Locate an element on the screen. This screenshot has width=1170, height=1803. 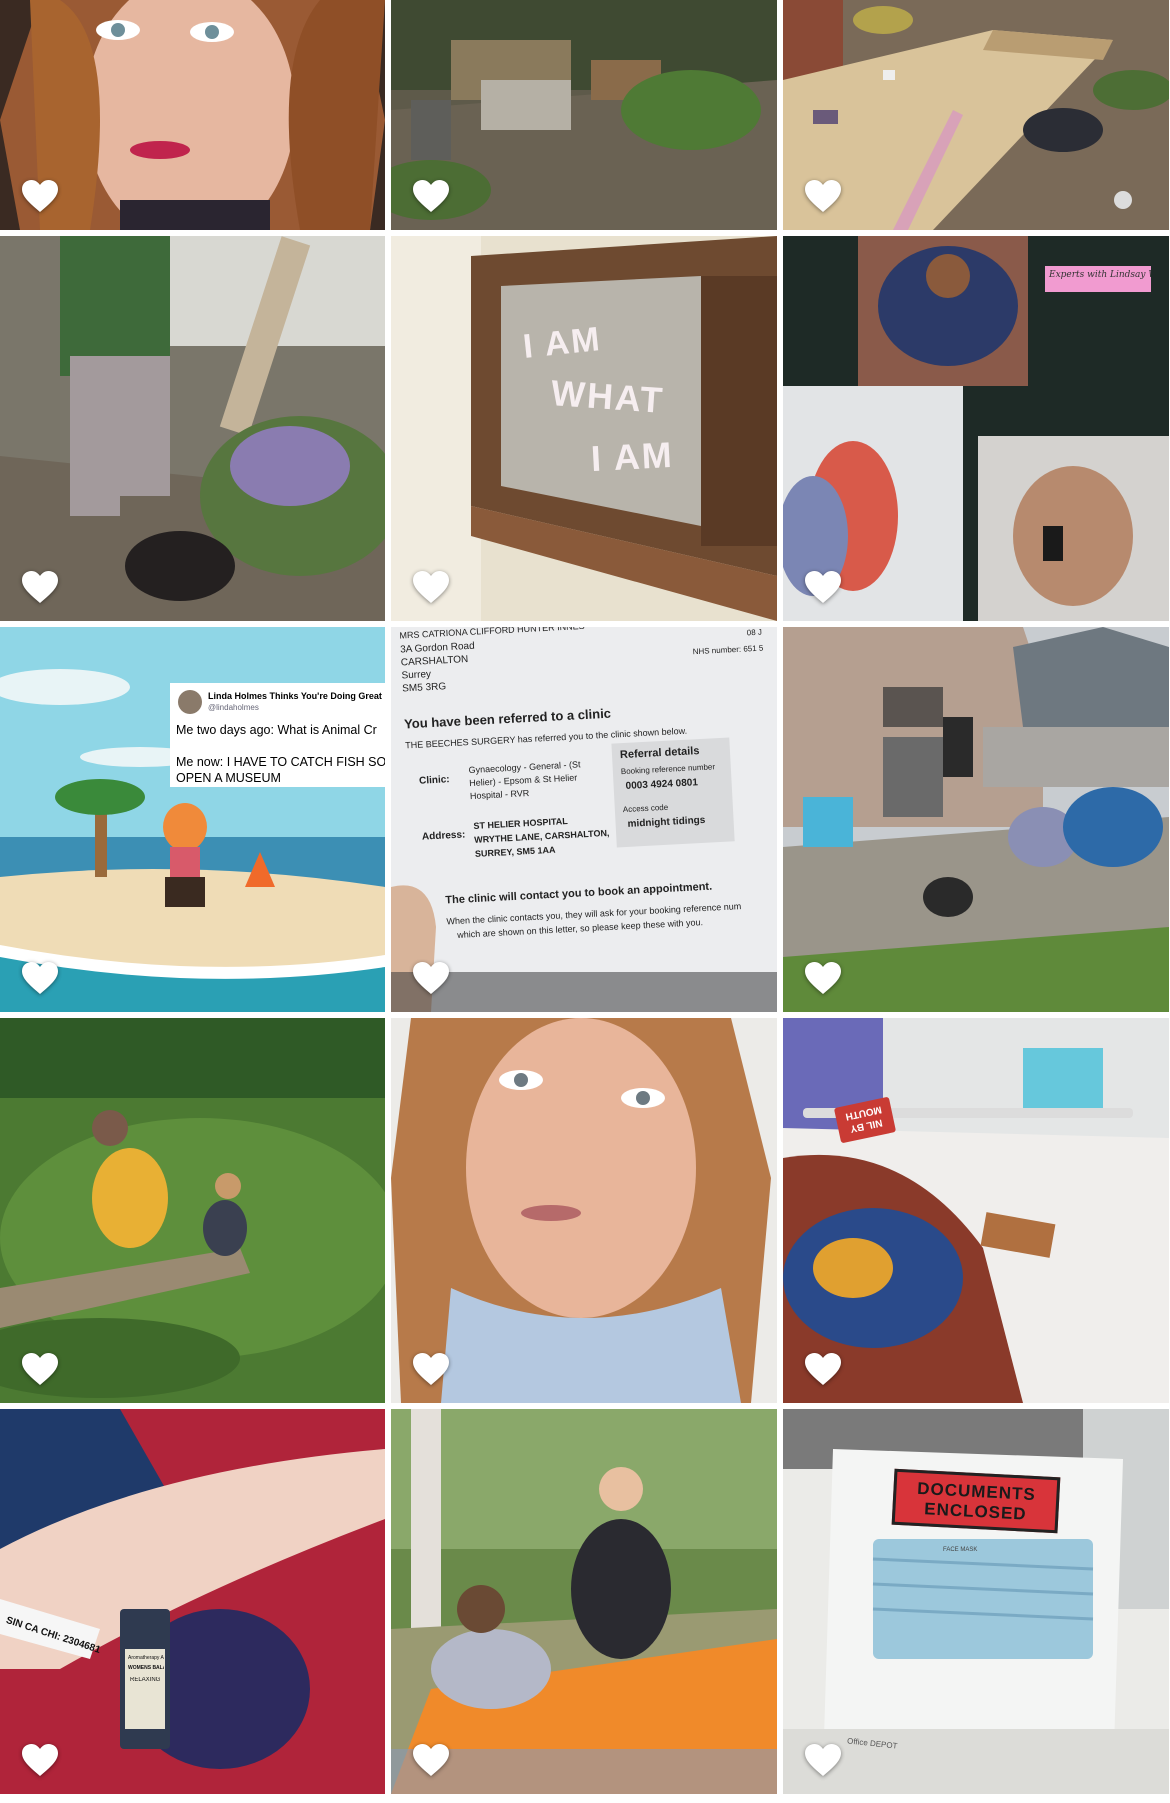
sign-text: NIL BY MOUTH is located at coordinates (864, 1119).